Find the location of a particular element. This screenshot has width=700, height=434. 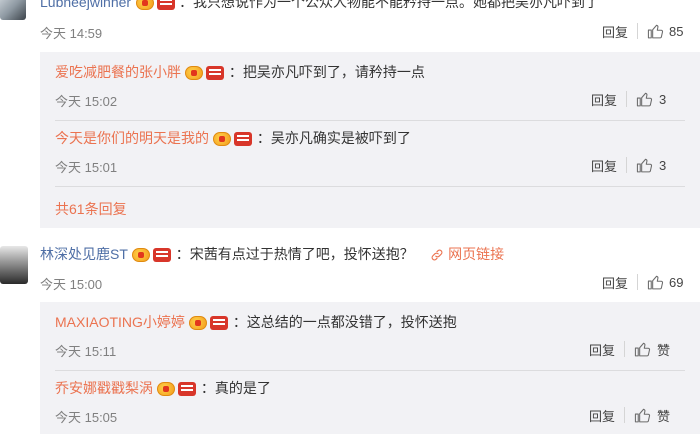

reply-username: 乔安娜戳戳梨涡 is located at coordinates (104, 388).